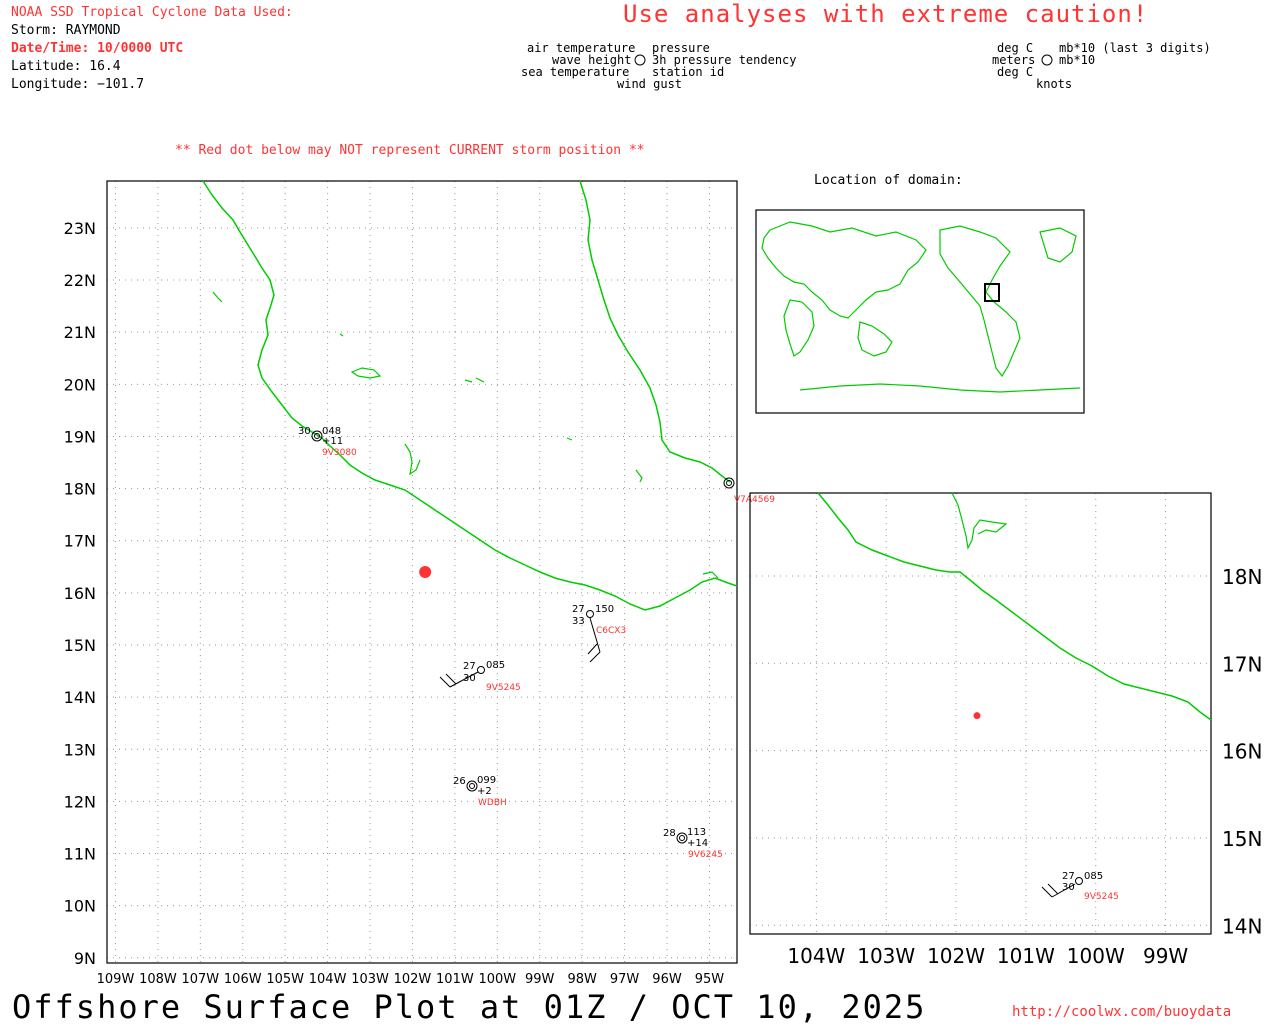  I want to click on zoom-lat-labels: 18N 17N 16N 15N 14N, so click(1242, 751).